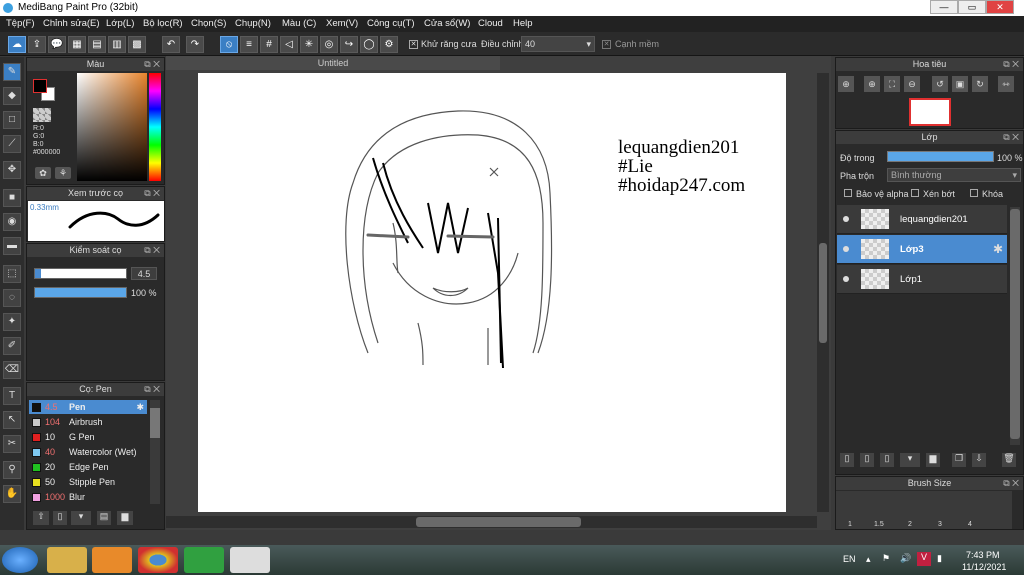 This screenshot has width=1024, height=575. What do you see at coordinates (922, 219) in the screenshot?
I see `layer-row: lequangdien201` at bounding box center [922, 219].